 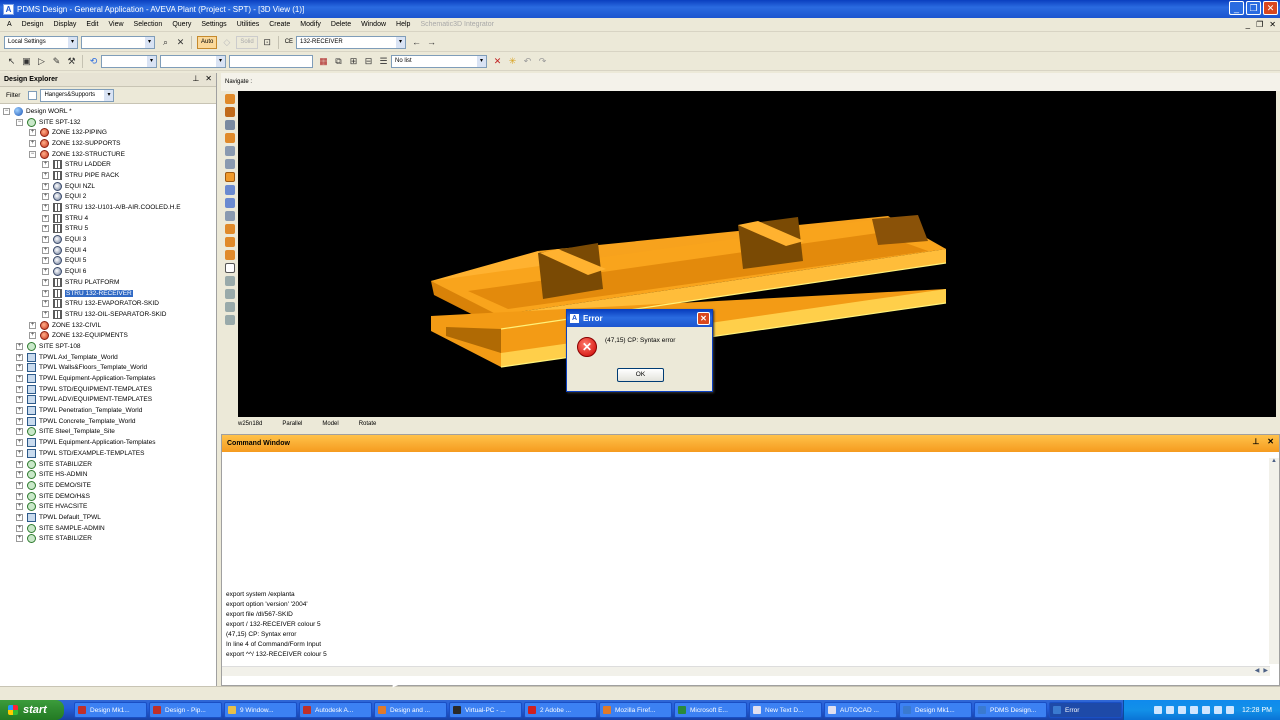 What do you see at coordinates (76, 228) in the screenshot?
I see `tree-node-label: STRU 5` at bounding box center [76, 228].